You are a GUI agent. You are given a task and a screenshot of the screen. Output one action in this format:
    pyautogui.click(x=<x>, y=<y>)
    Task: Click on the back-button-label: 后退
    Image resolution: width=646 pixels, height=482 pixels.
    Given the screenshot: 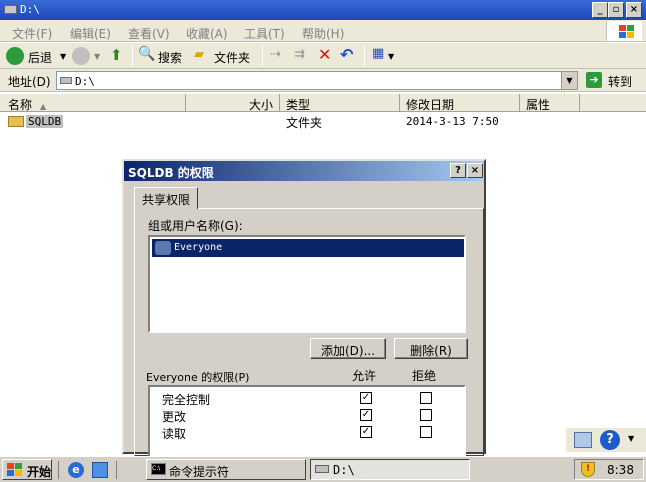 What is the action you would take?
    pyautogui.click(x=40, y=57)
    